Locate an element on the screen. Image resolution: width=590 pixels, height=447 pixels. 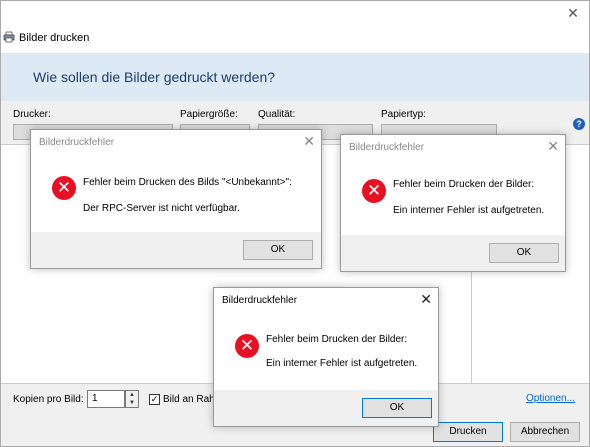
header-banner: Wie sollen die Bilder gedruckt werden? is located at coordinates (295, 77).